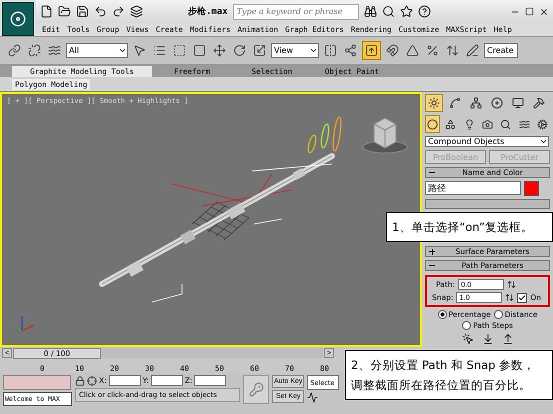  What do you see at coordinates (139, 50) in the screenshot?
I see `pointer-icon` at bounding box center [139, 50].